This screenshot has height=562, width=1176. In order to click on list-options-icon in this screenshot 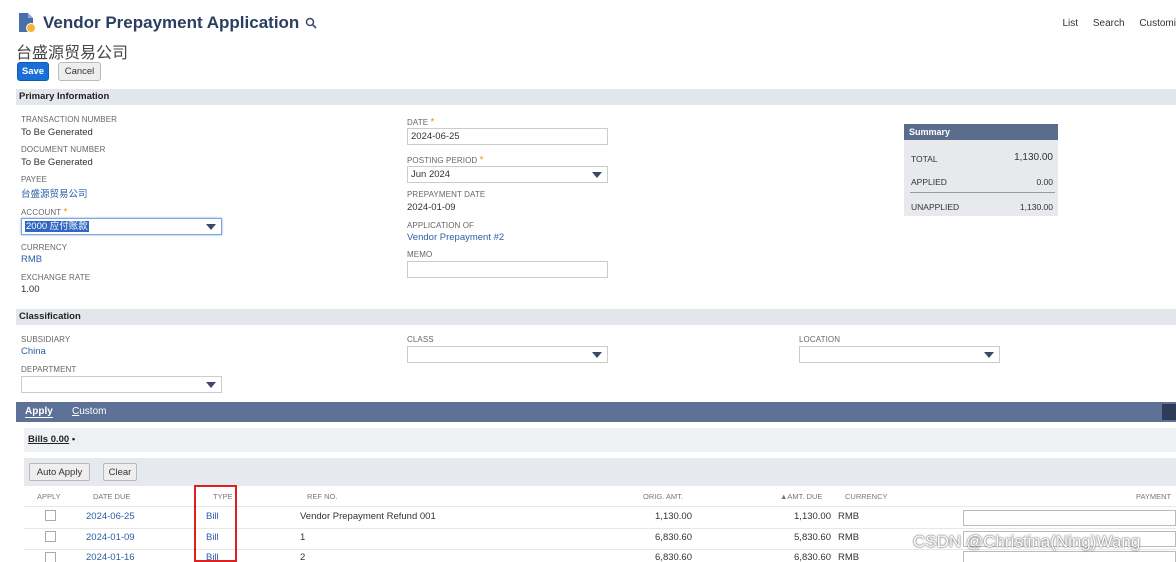, I will do `click(1169, 412)`.